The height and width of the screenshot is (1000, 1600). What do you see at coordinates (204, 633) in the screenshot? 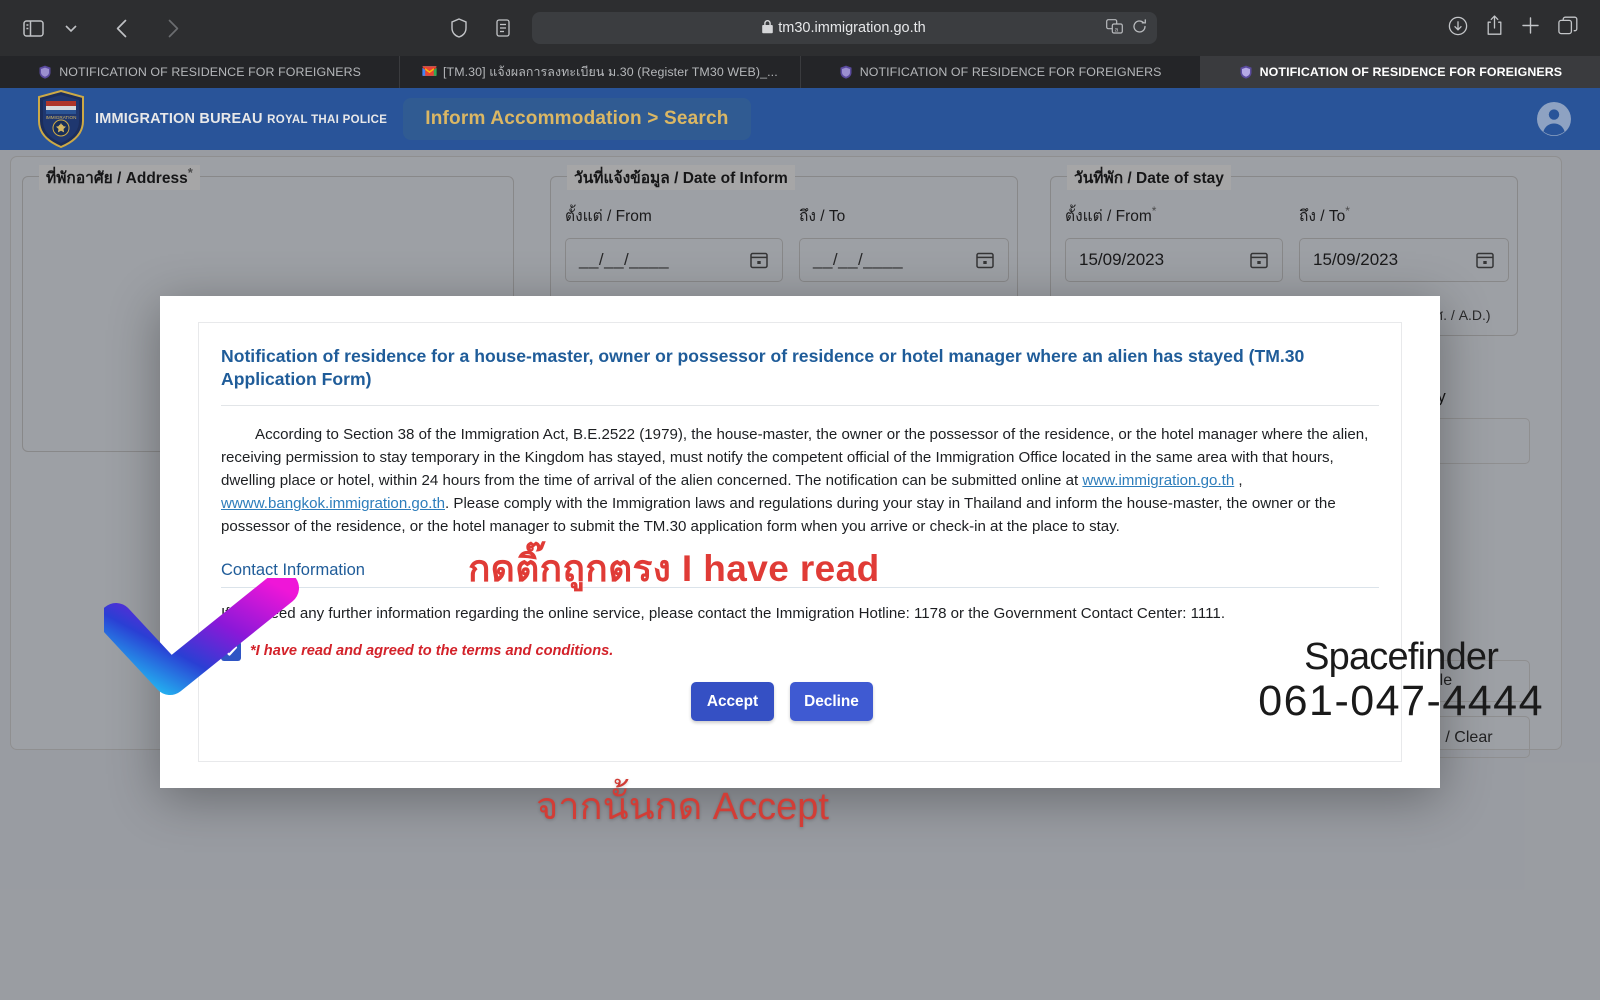
I see `gradient-checkmark-icon` at bounding box center [204, 633].